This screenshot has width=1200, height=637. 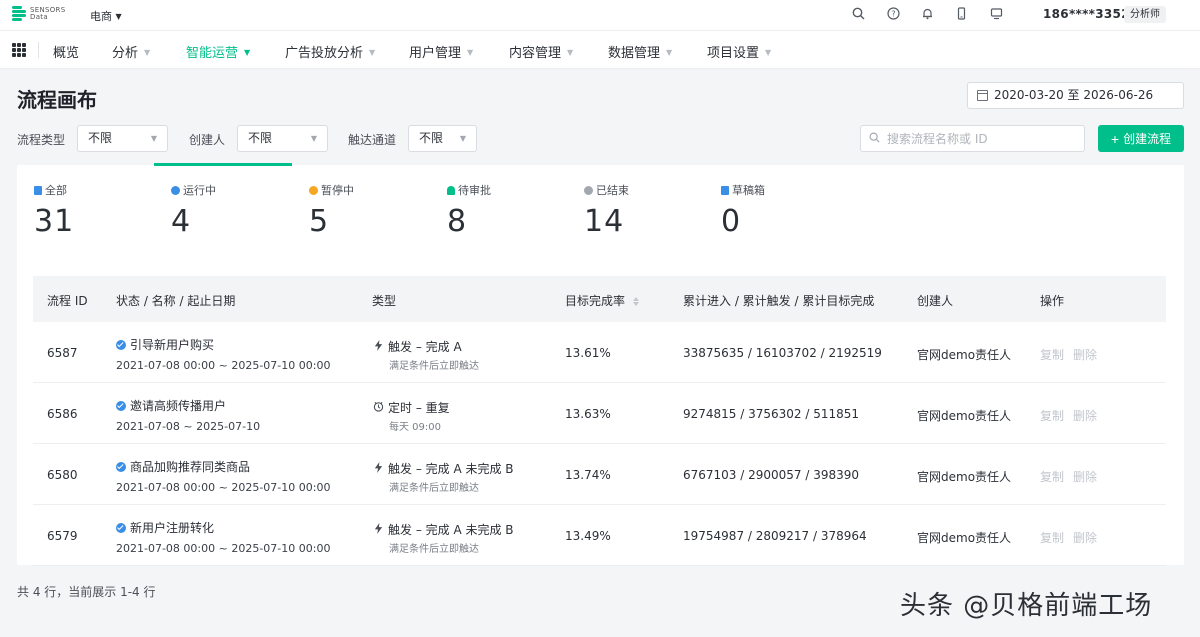 I want to click on col-header-id: 流程 ID, so click(x=67, y=301).